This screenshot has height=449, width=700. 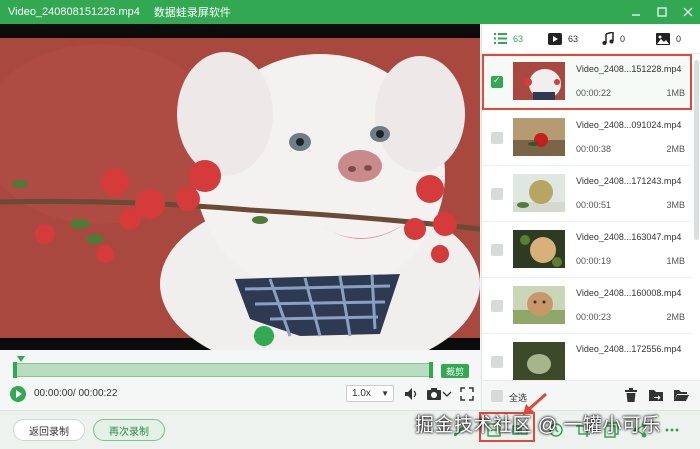 I want to click on time-display: 00:00:00/ 00:00:22, so click(x=76, y=393).